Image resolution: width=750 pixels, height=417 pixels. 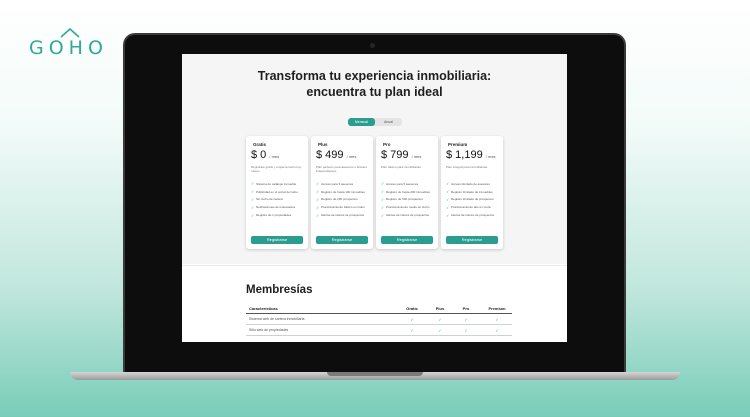 What do you see at coordinates (269, 330) in the screenshot?
I see `row-feature: Sitio web de propiedades` at bounding box center [269, 330].